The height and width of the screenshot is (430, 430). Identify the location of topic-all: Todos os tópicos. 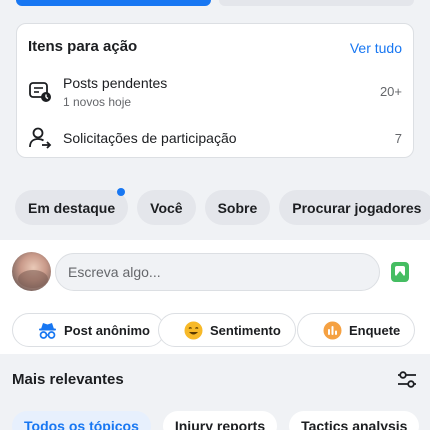
(81, 420).